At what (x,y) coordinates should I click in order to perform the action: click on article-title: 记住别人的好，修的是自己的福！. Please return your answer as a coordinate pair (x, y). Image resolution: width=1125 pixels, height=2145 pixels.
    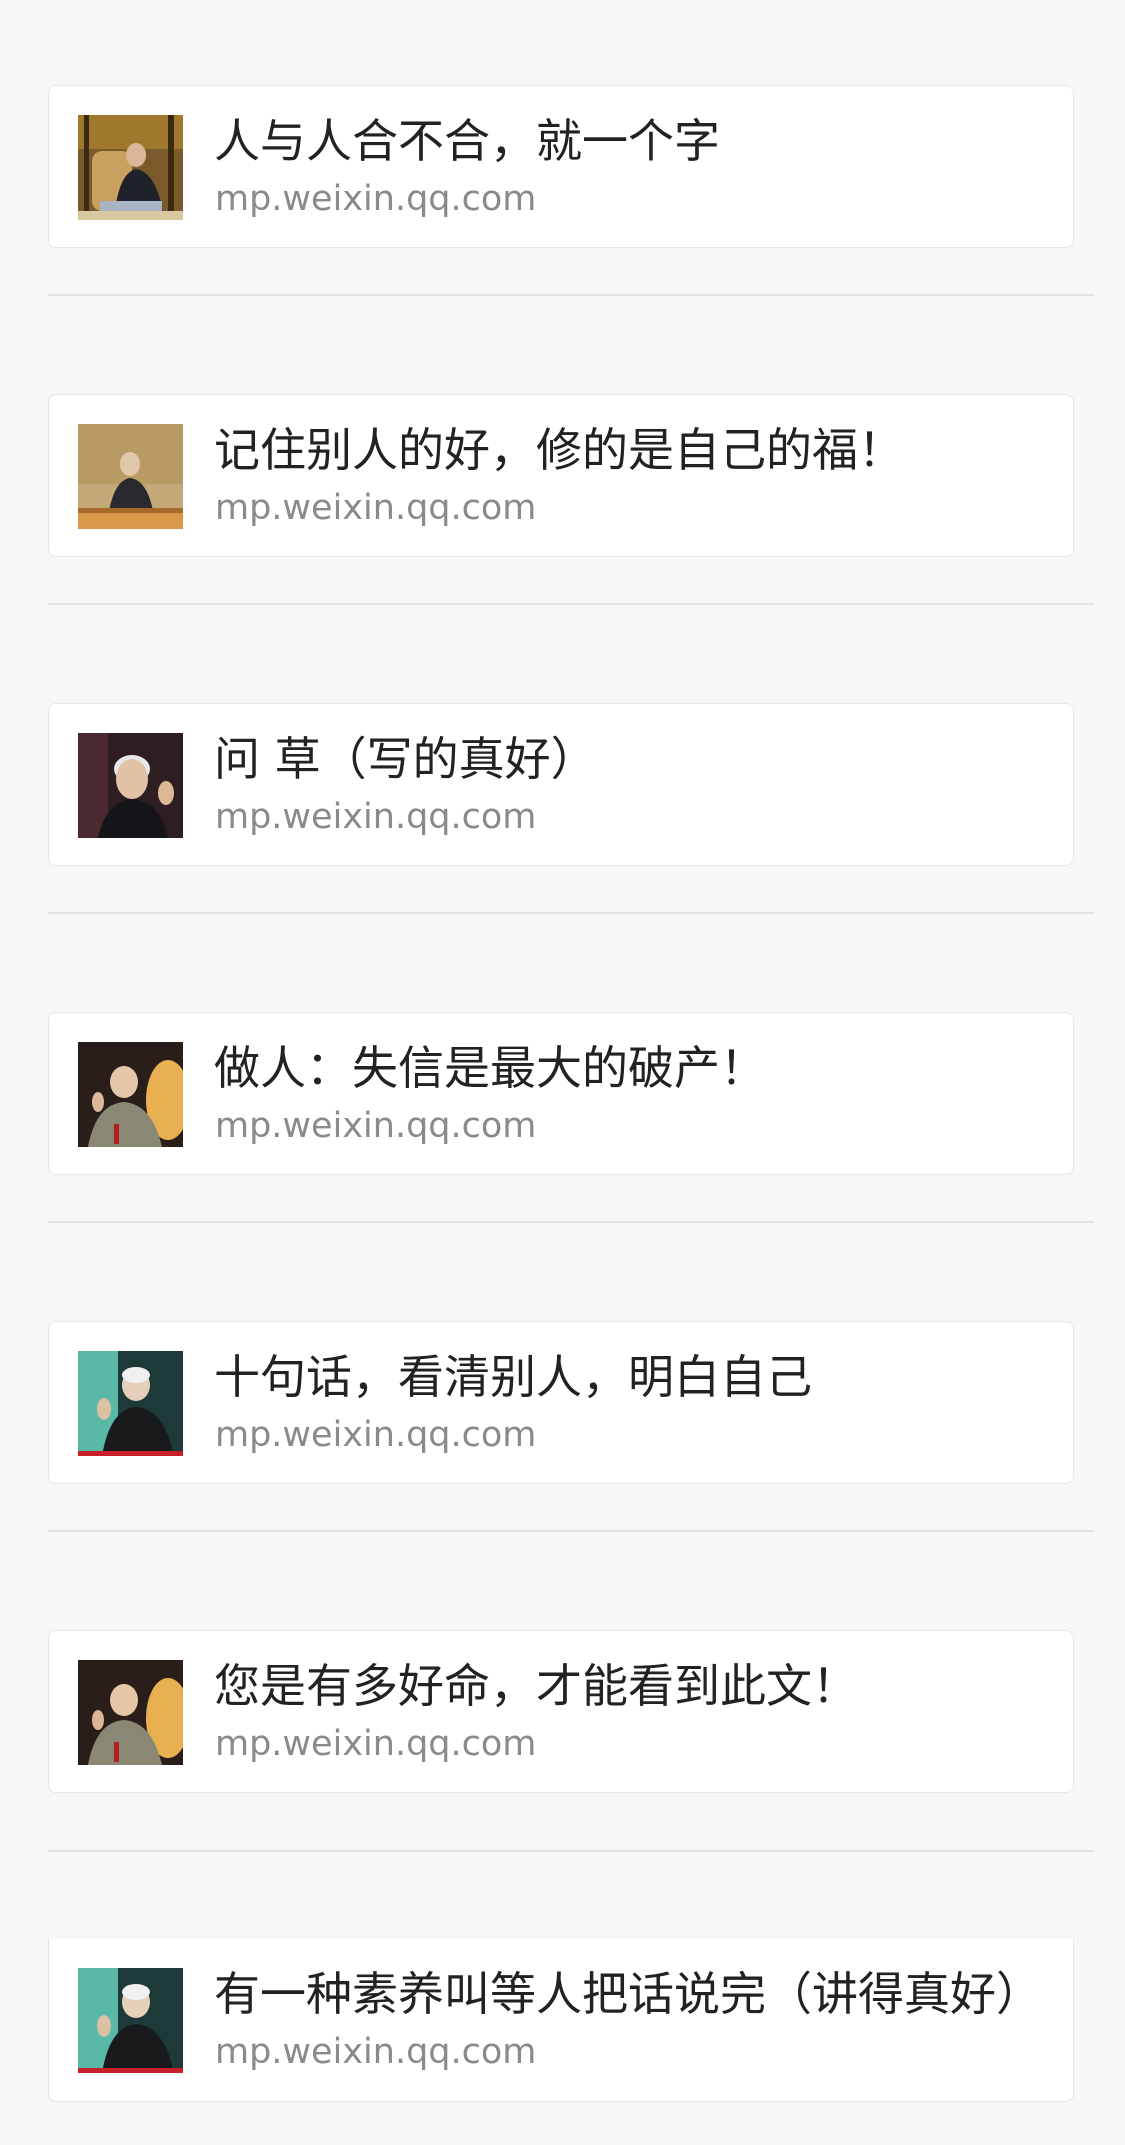
    Looking at the image, I should click on (559, 450).